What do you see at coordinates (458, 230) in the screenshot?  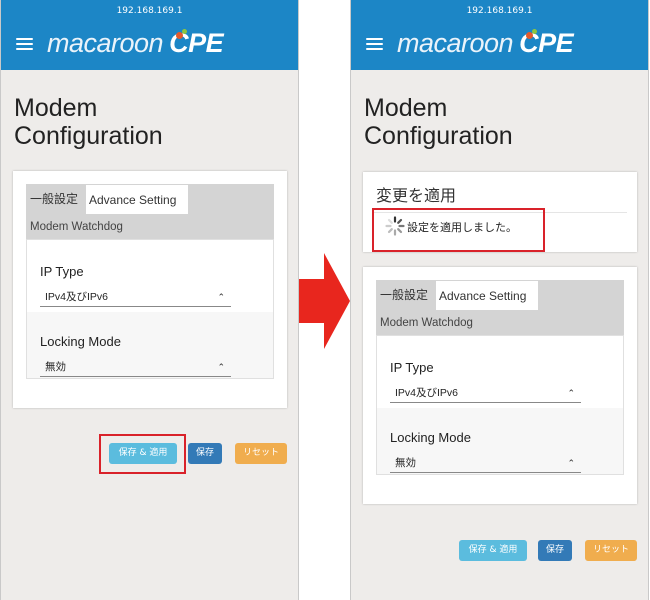 I see `highlight-frame` at bounding box center [458, 230].